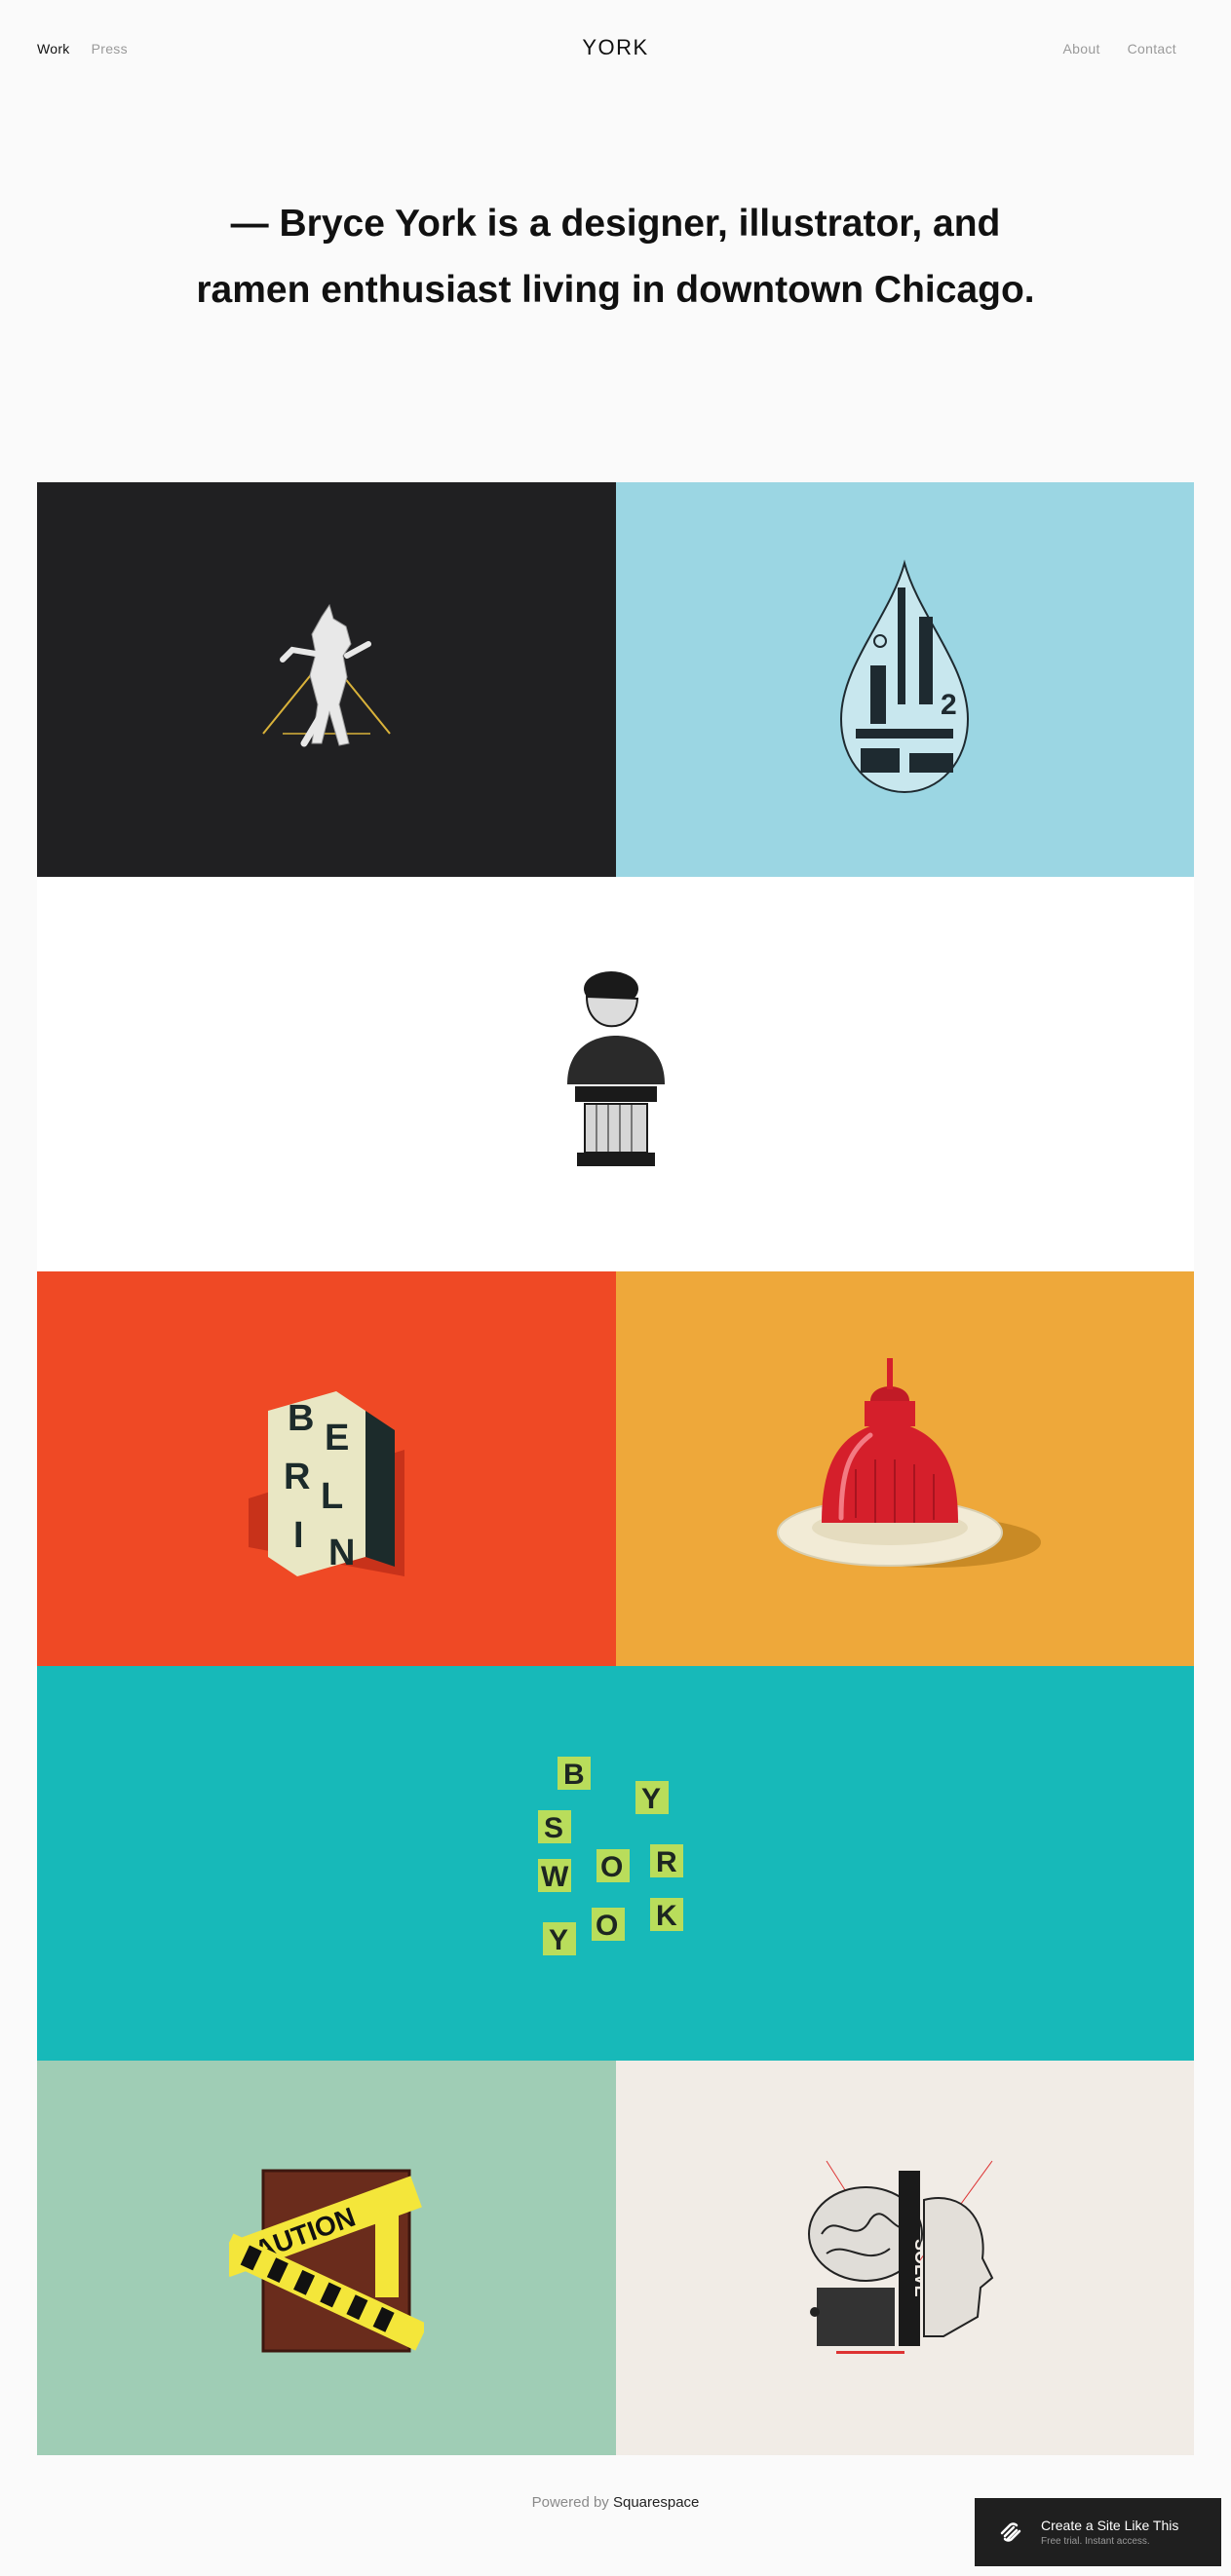 The image size is (1231, 2576). I want to click on project-tile-caution: CAUTION, so click(326, 2258).